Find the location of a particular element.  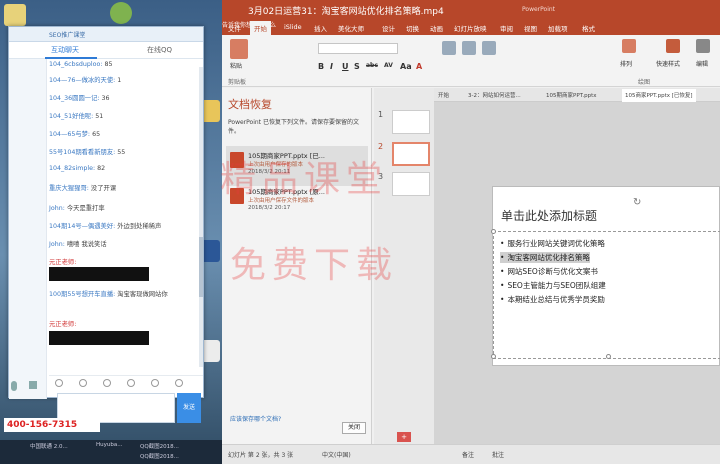

tab-islide: iSlide is located at coordinates (293, 27).